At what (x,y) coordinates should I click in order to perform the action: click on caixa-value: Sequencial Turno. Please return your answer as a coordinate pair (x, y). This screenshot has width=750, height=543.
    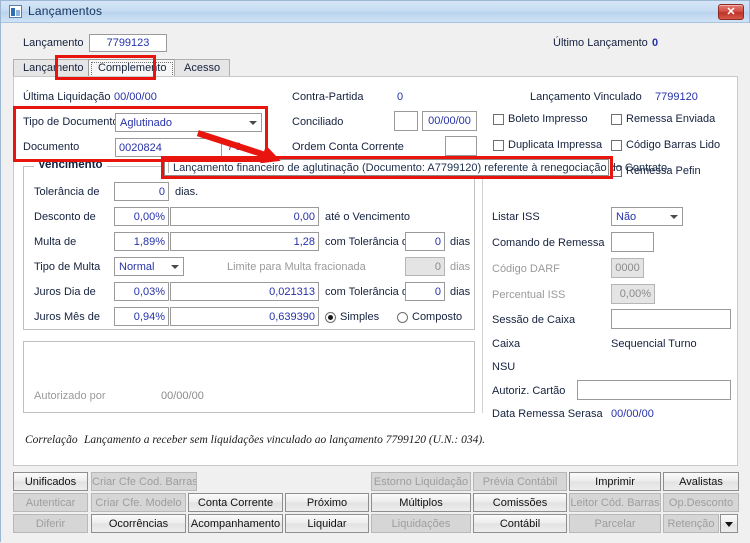
    Looking at the image, I should click on (654, 344).